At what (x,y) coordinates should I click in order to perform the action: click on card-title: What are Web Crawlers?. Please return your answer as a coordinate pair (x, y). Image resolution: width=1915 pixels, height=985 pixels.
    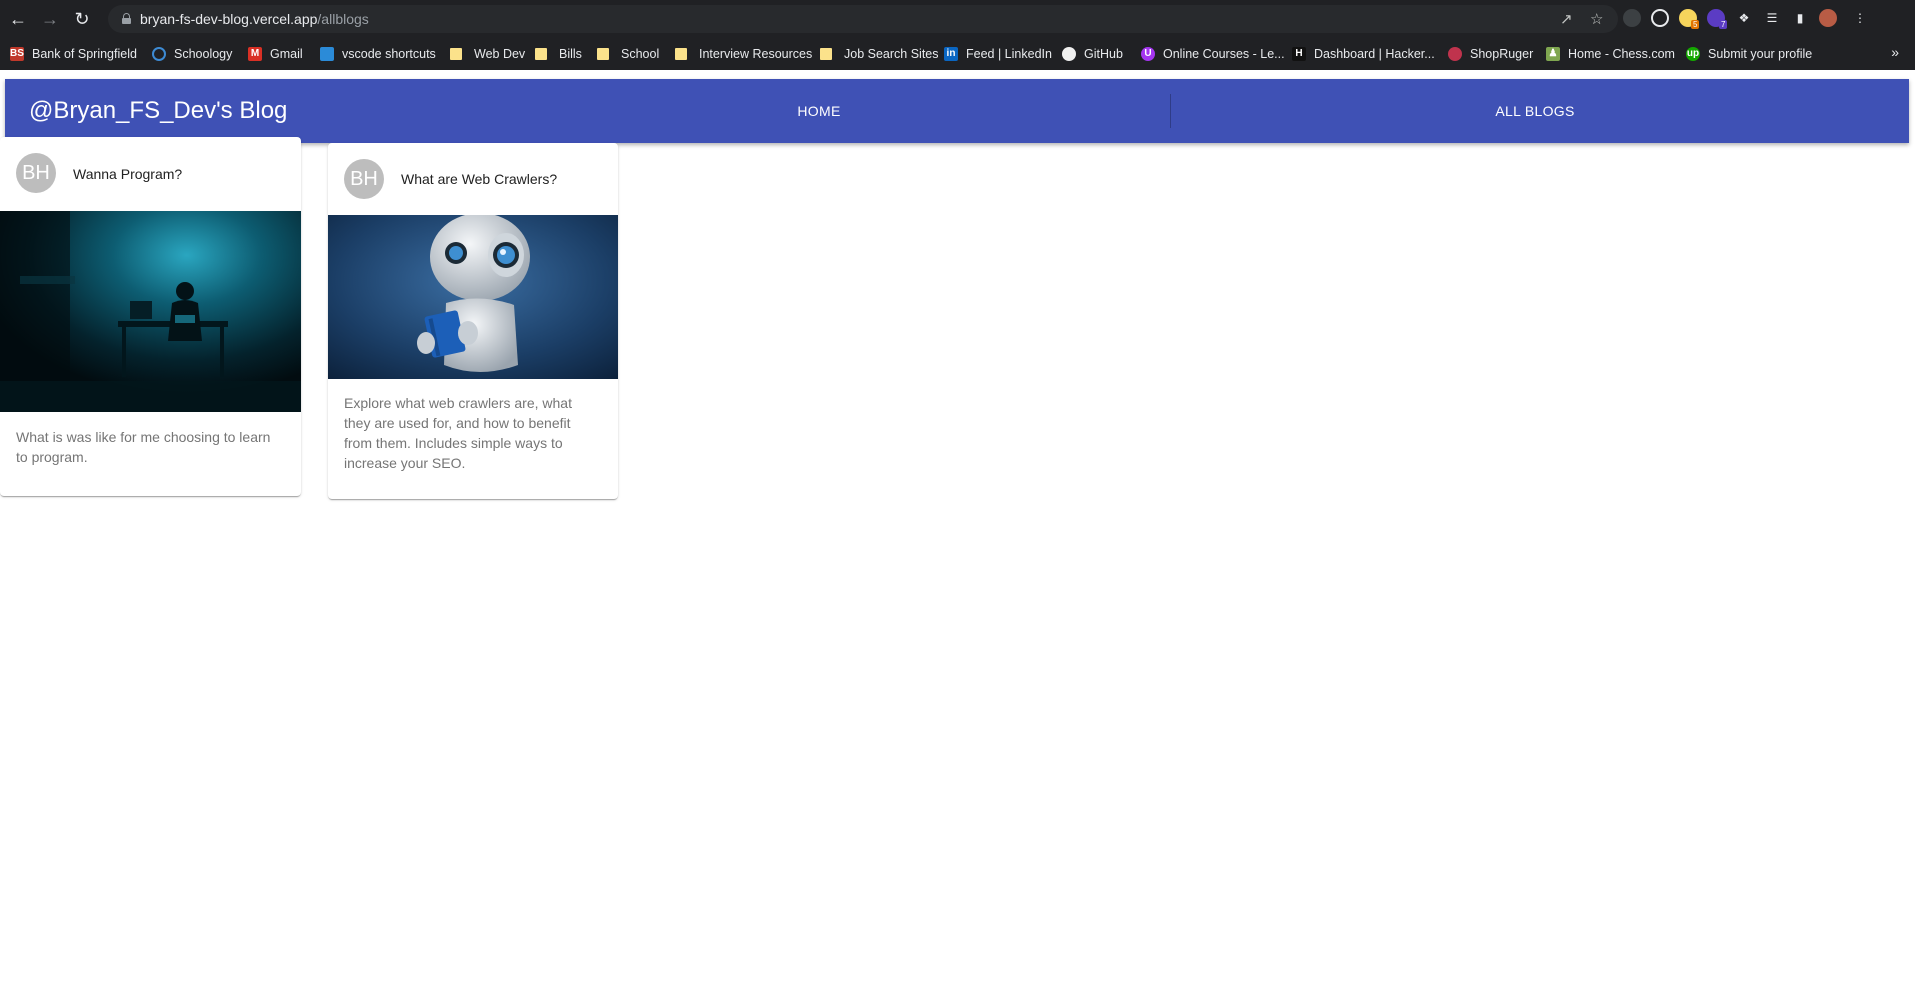
    Looking at the image, I should click on (479, 179).